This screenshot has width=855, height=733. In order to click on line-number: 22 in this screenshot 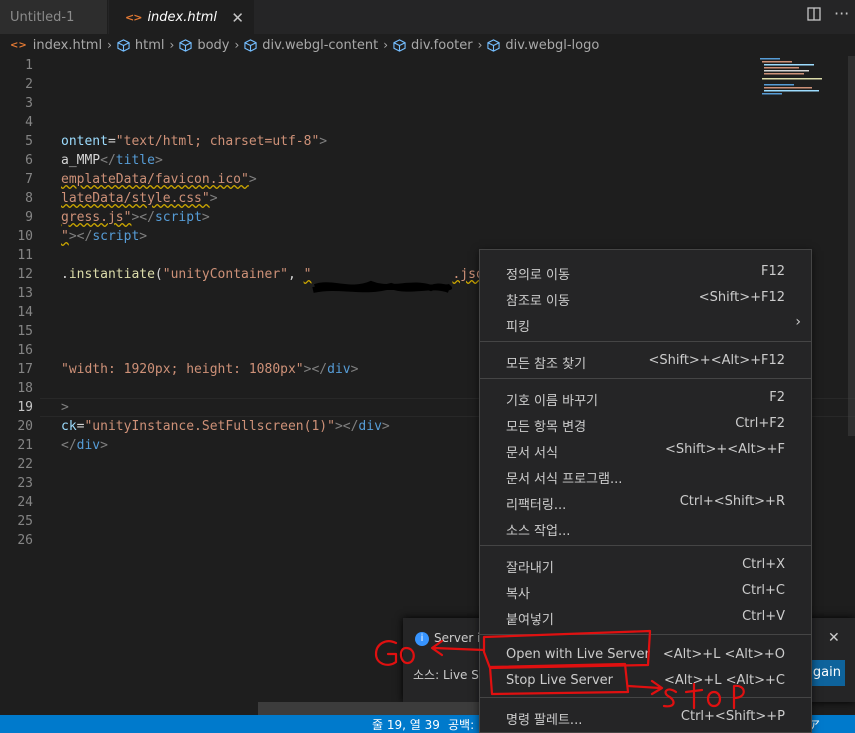, I will do `click(25, 464)`.